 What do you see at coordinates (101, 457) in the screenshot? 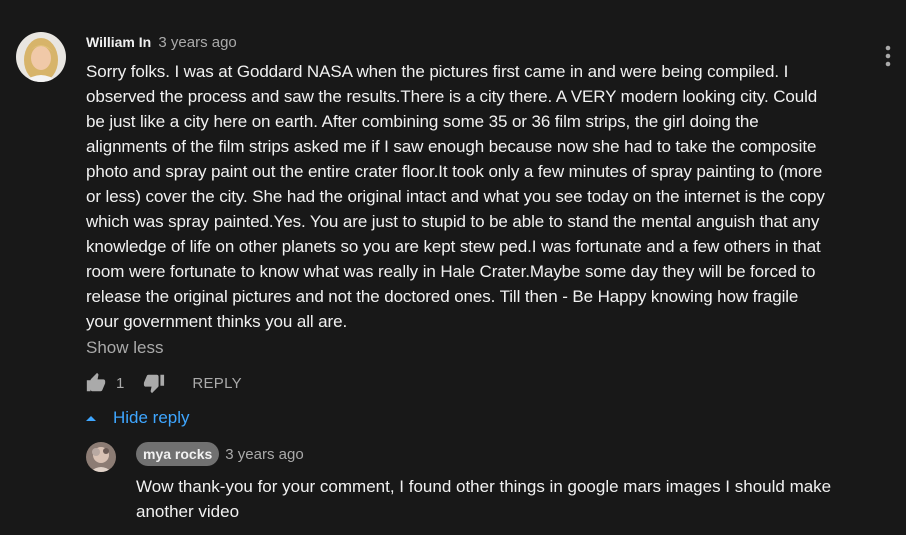
I see `reply-author-avatar` at bounding box center [101, 457].